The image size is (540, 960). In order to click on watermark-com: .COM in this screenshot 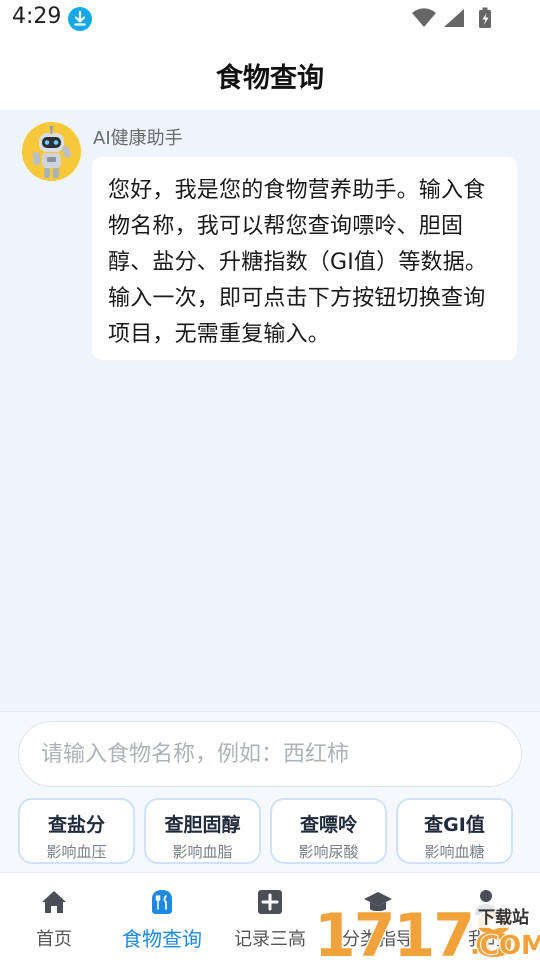, I will do `click(505, 945)`.